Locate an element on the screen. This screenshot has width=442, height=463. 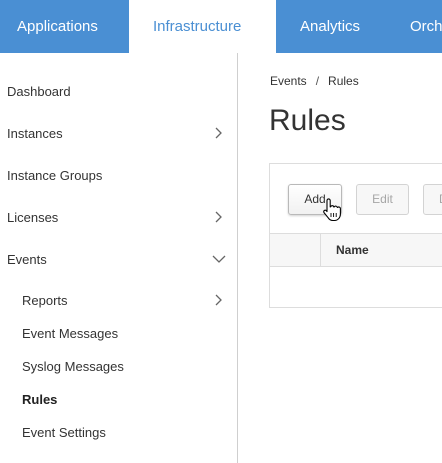
page-title: Rules is located at coordinates (307, 120).